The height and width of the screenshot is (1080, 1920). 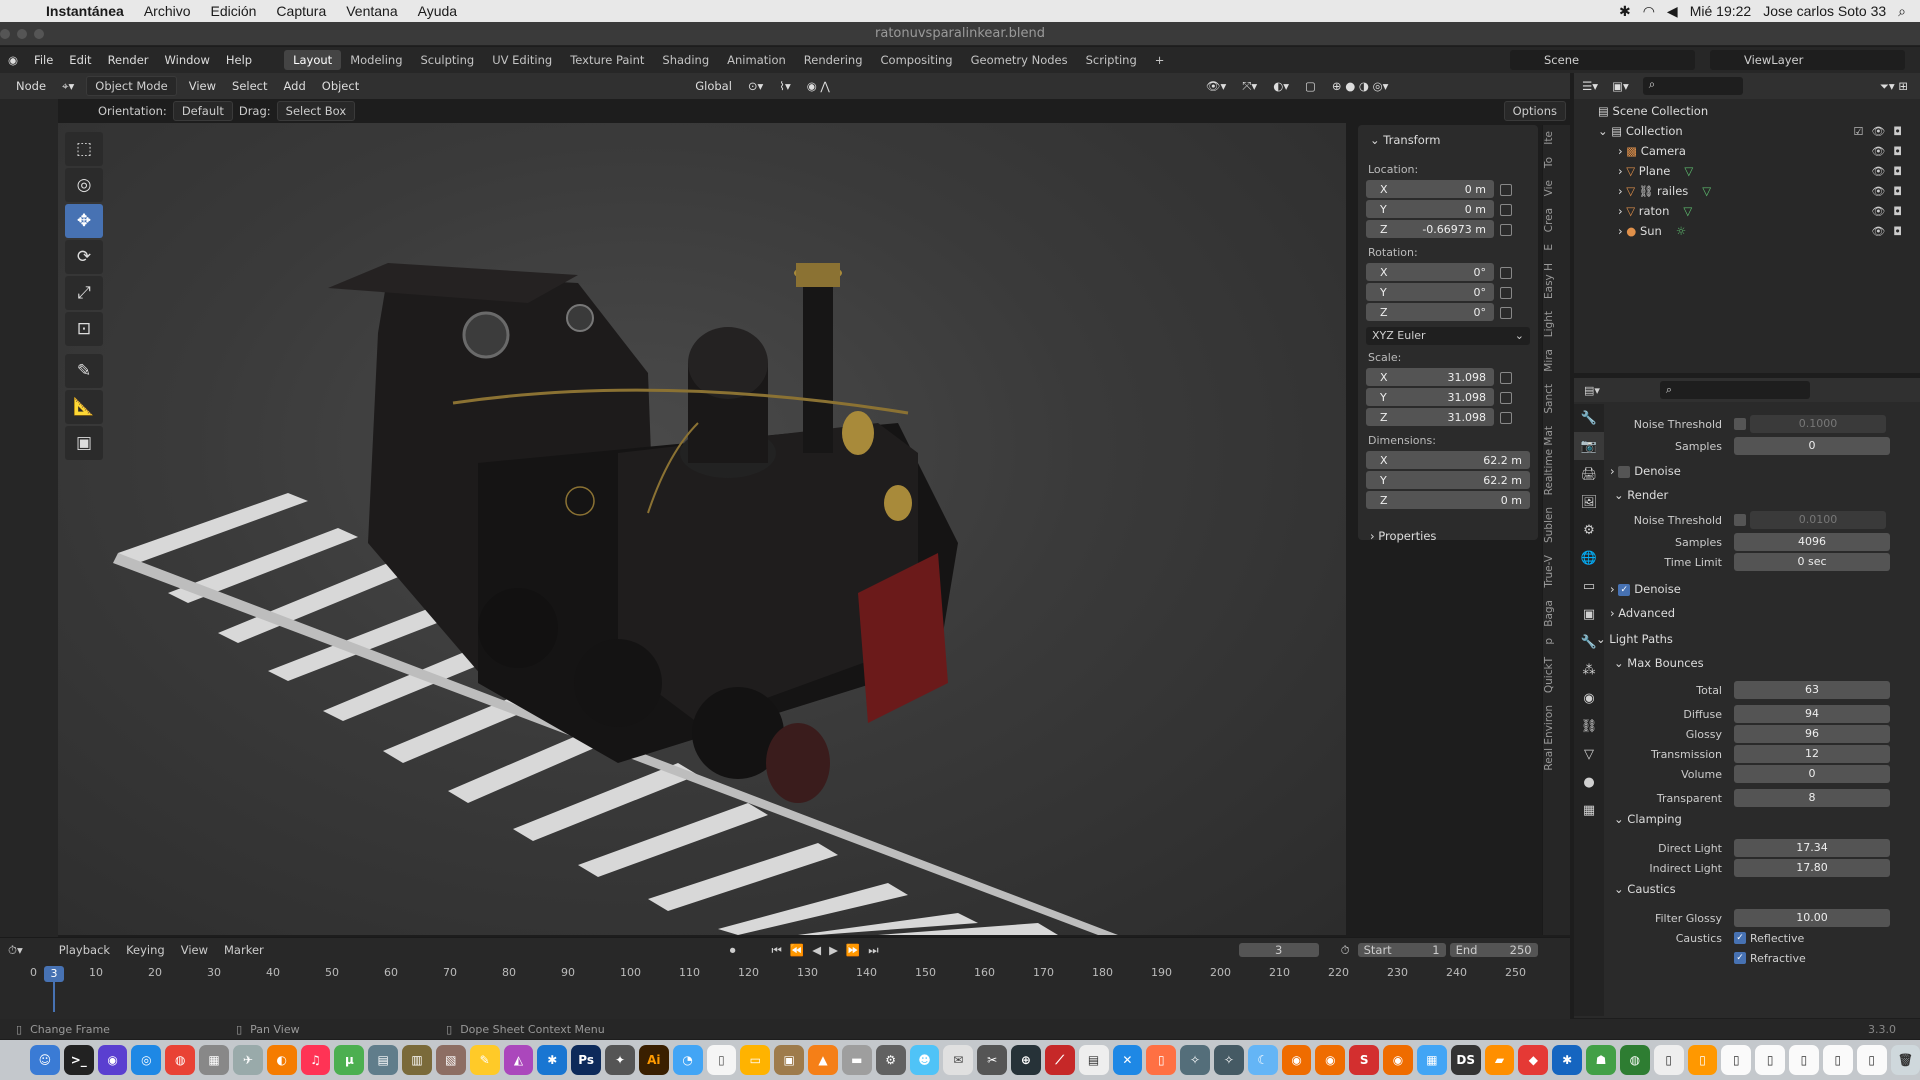 What do you see at coordinates (84, 407) in the screenshot?
I see `measure-tool: 📐` at bounding box center [84, 407].